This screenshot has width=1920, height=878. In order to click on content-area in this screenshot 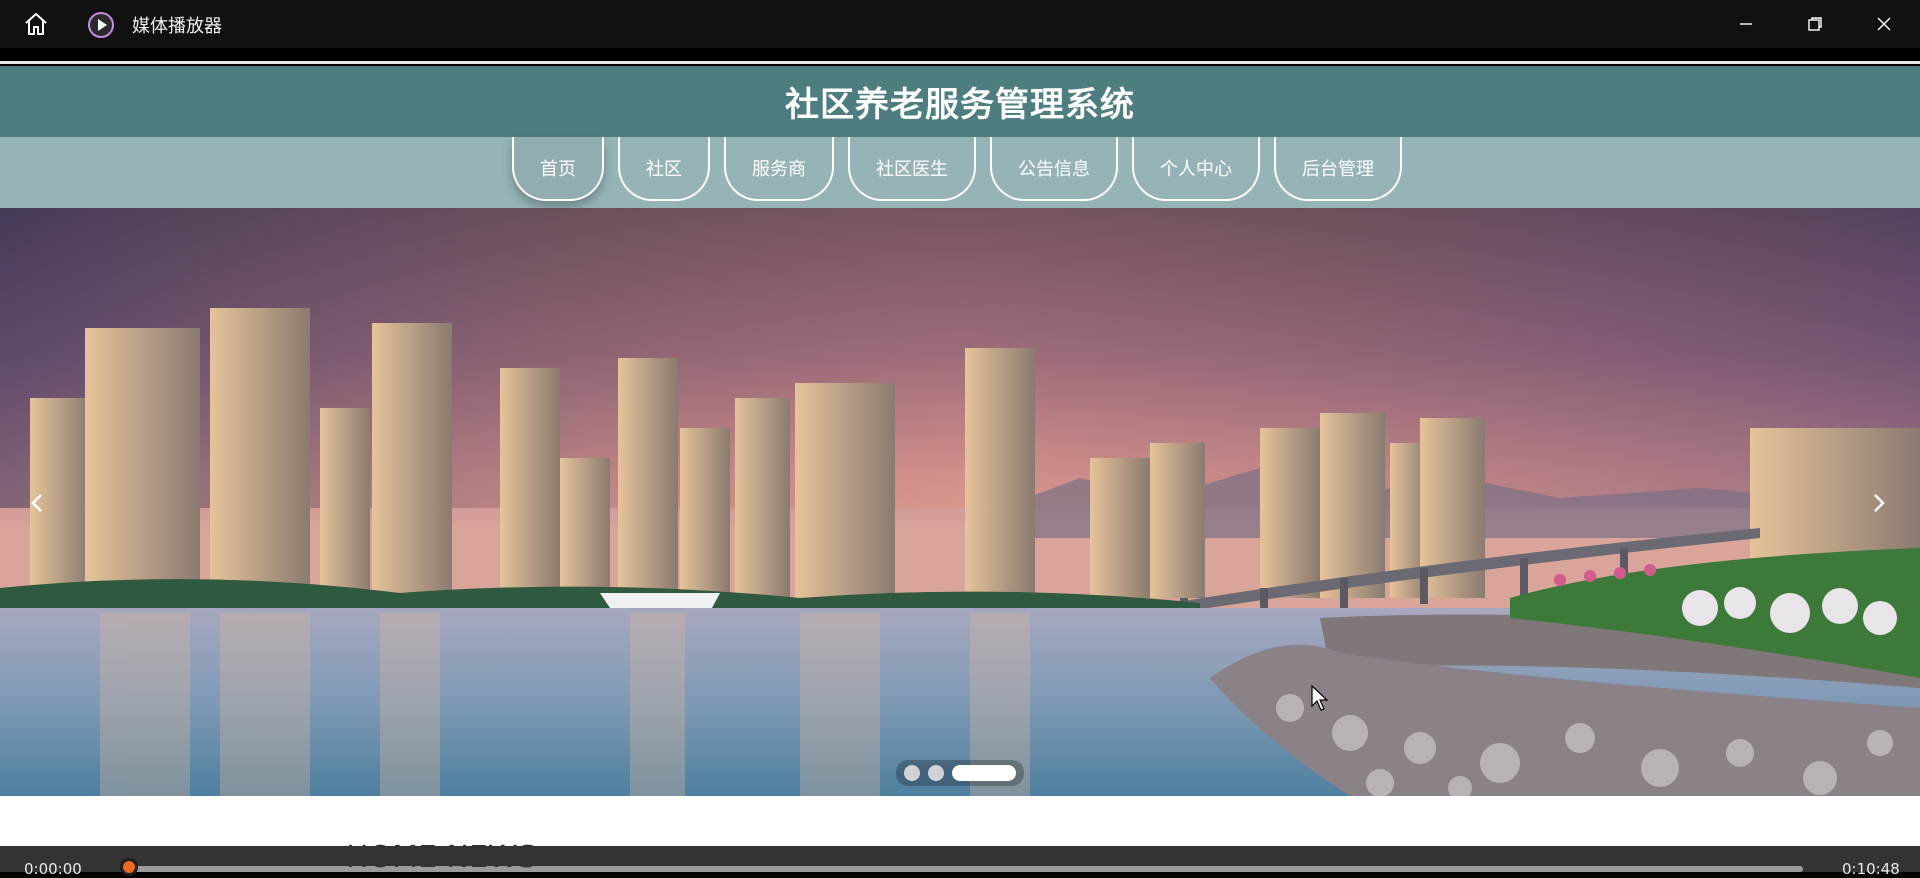, I will do `click(960, 821)`.